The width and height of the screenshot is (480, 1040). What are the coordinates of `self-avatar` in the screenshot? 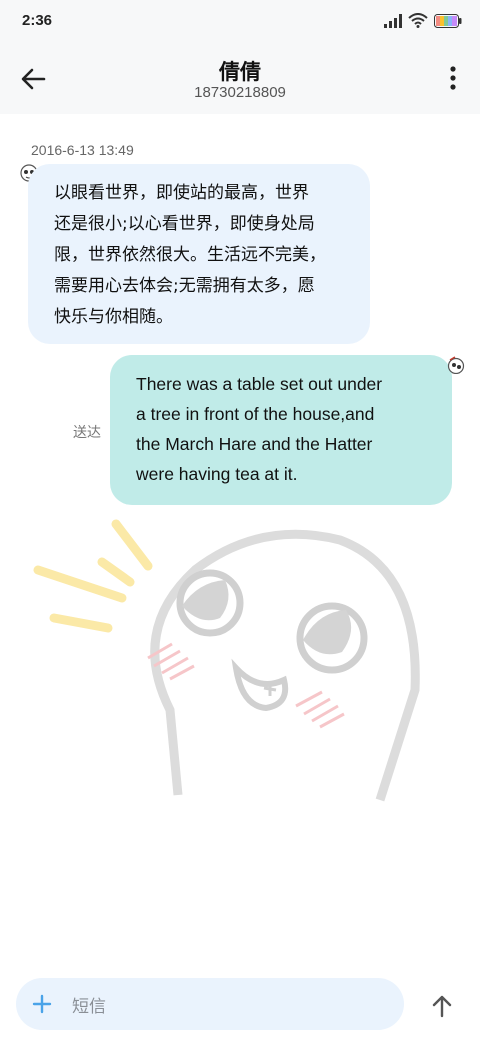 It's located at (456, 365).